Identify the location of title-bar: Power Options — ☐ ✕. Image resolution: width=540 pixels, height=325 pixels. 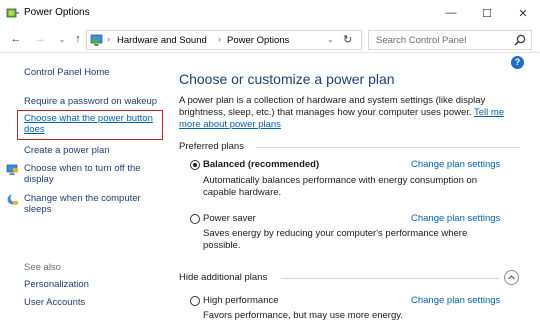
(270, 13).